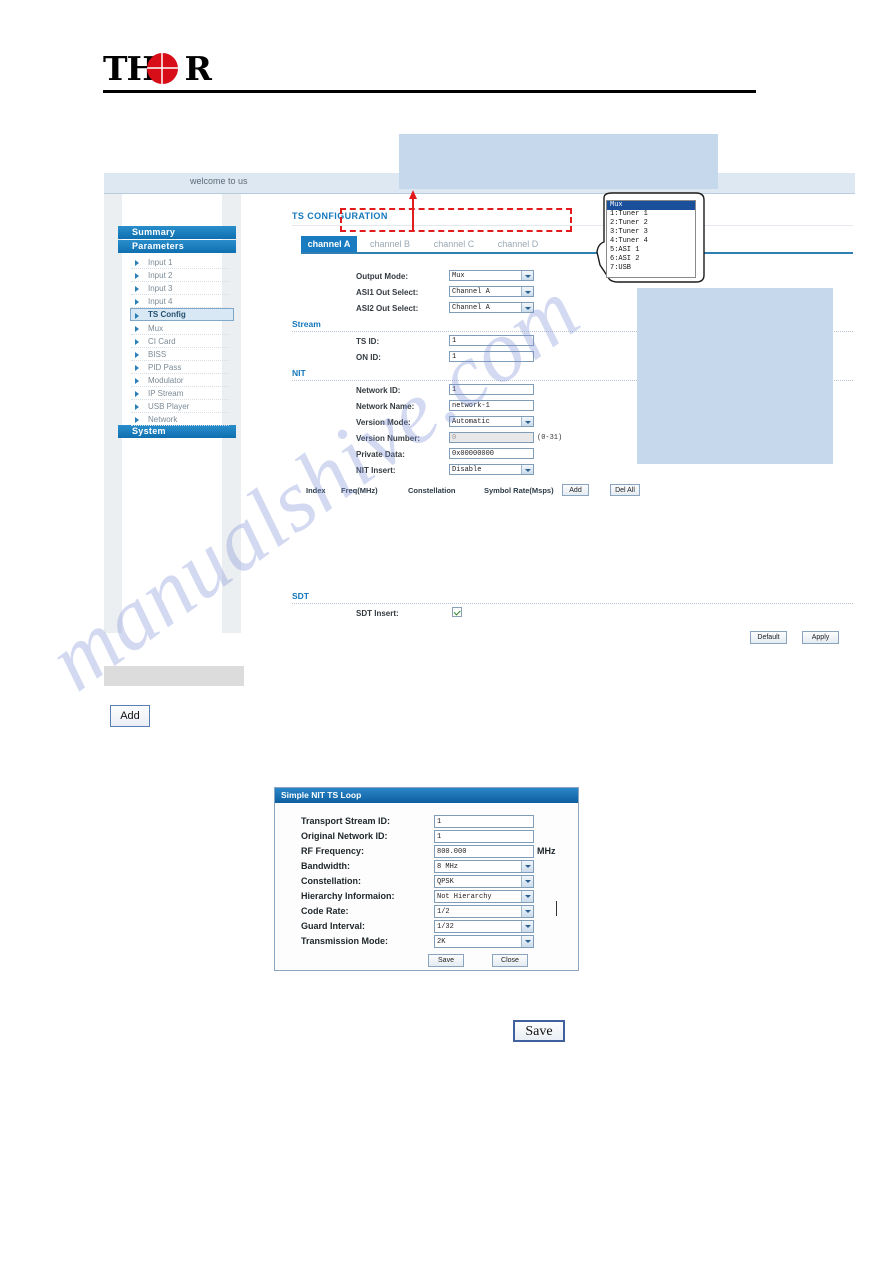  Describe the element at coordinates (458, 276) in the screenshot. I see `output-mode-value: Mux` at that location.